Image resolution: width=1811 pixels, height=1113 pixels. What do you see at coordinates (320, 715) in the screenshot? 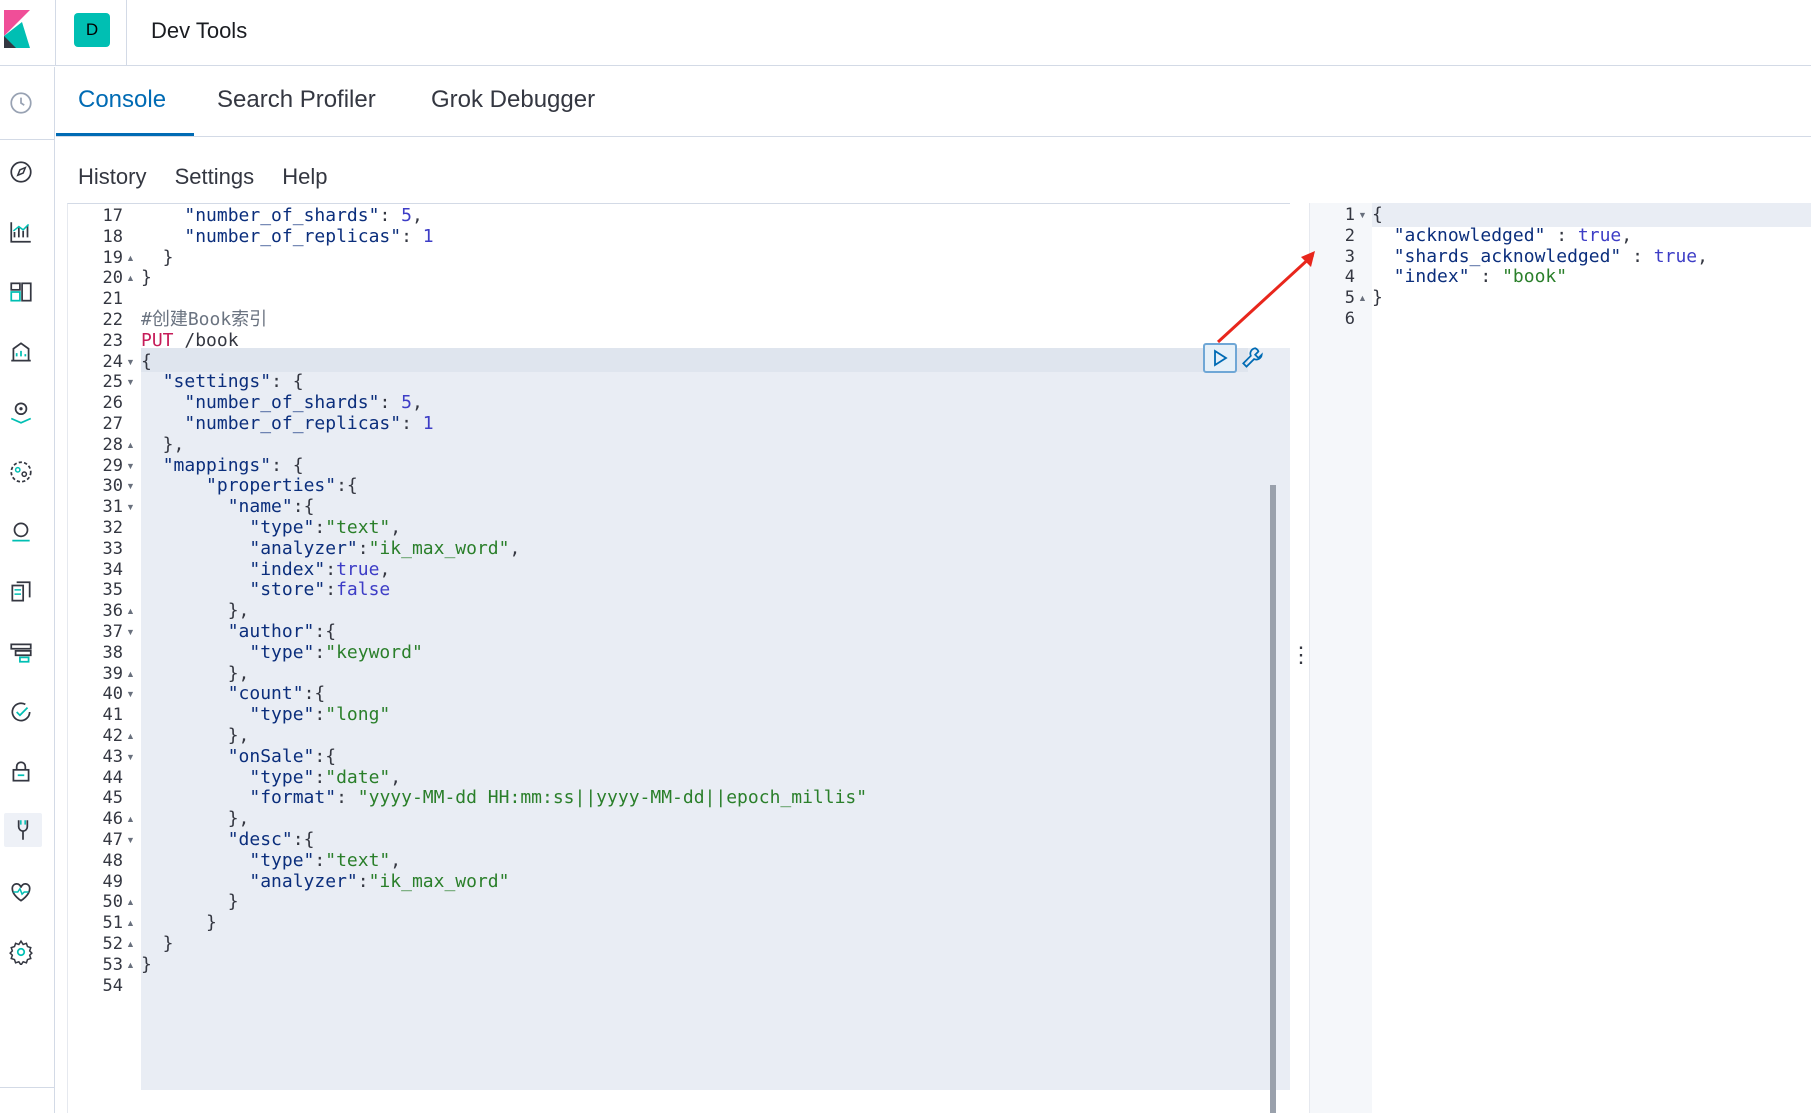
I see `editor-code-line: "type":"long"` at bounding box center [320, 715].